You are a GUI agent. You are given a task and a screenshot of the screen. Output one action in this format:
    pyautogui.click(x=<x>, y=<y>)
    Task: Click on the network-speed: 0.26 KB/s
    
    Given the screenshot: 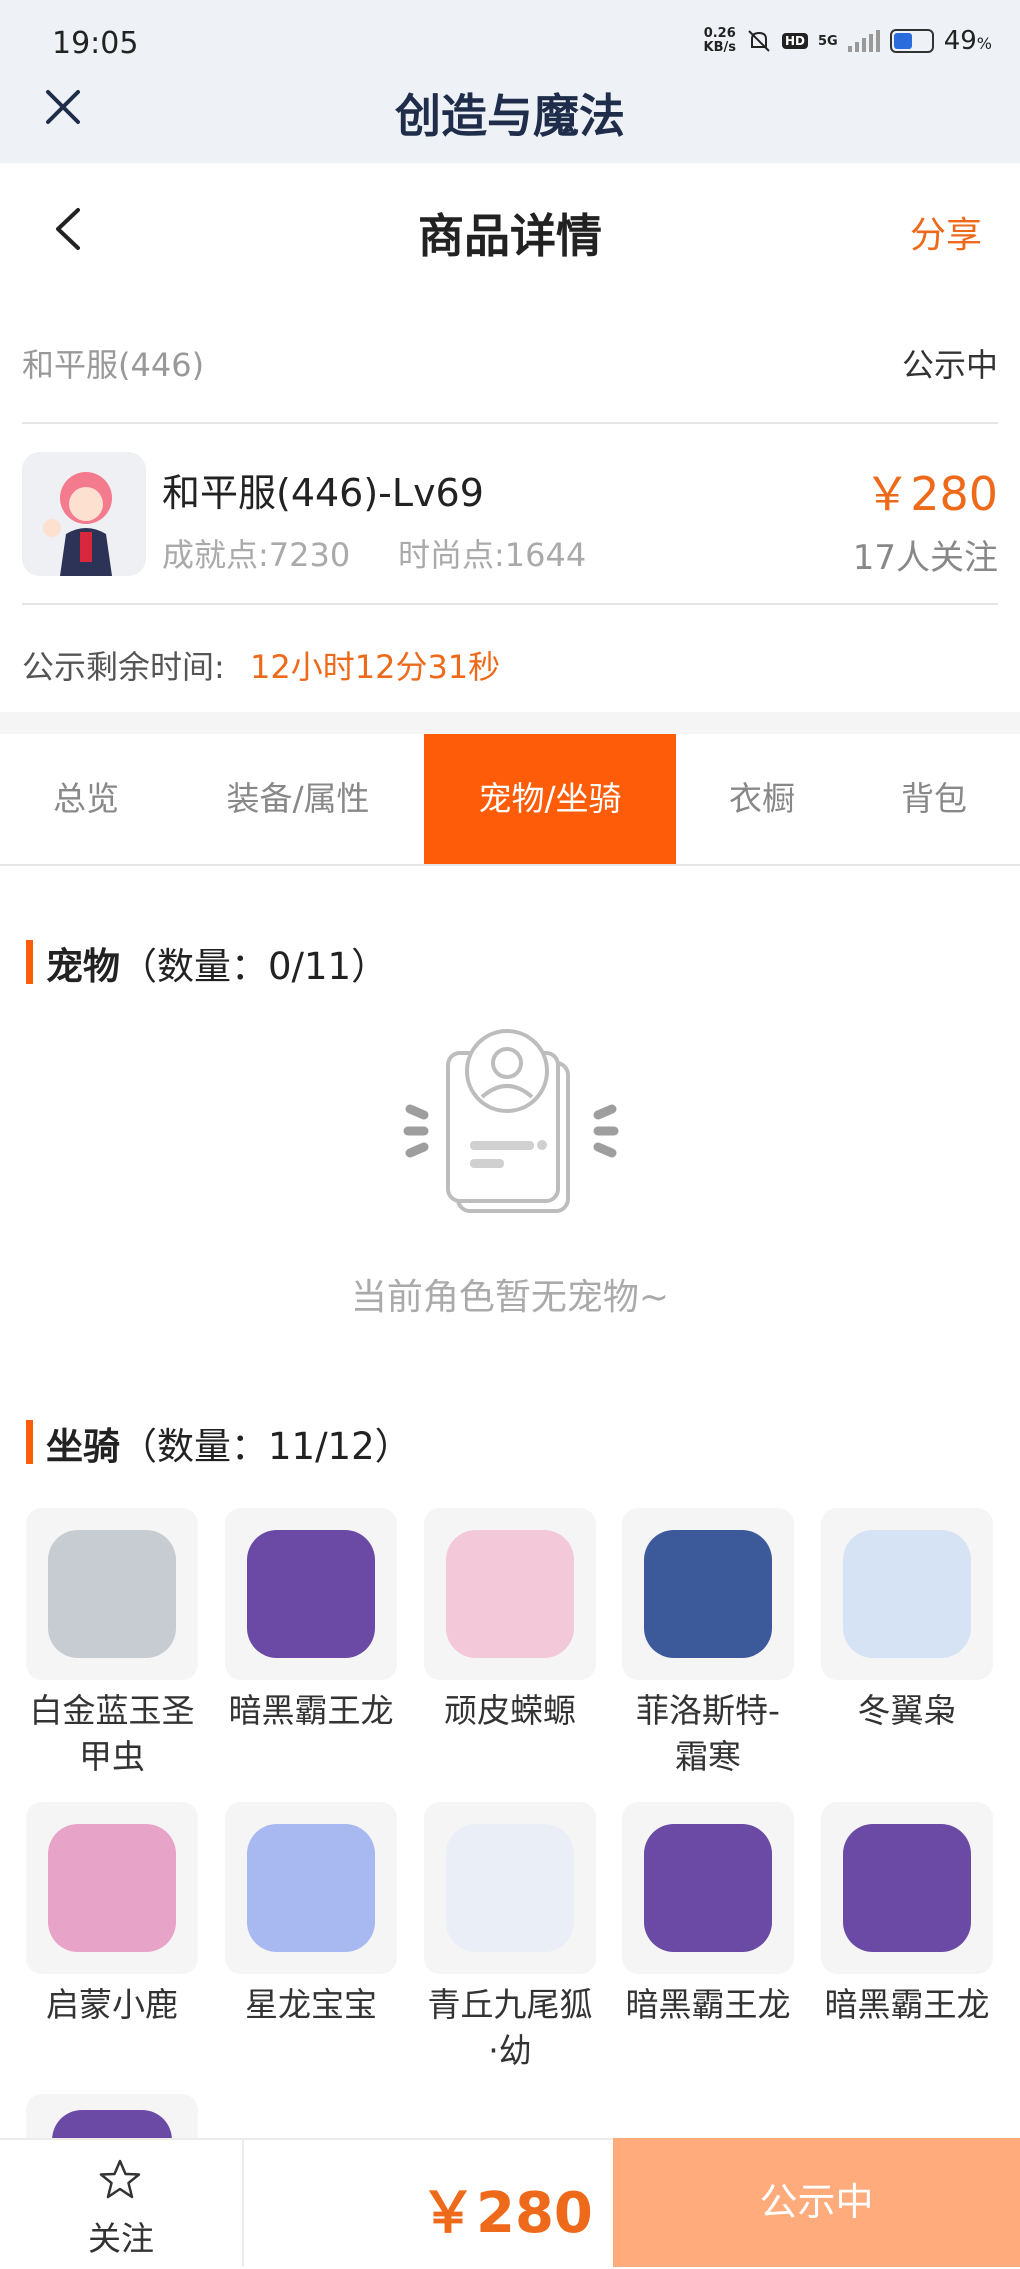 What is the action you would take?
    pyautogui.click(x=719, y=40)
    